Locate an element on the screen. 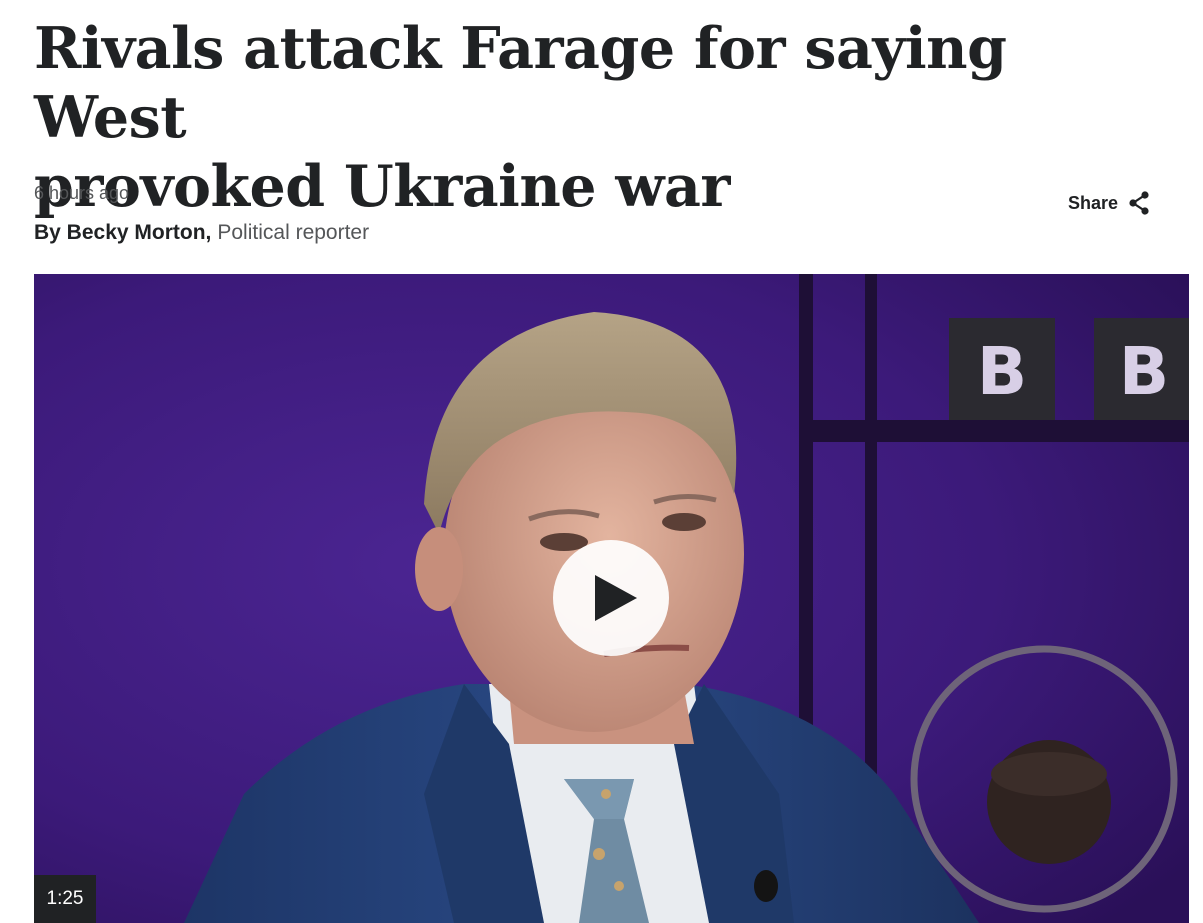 This screenshot has width=1203, height=923. byline: By Becky Morton, Political reporter is located at coordinates (201, 233).